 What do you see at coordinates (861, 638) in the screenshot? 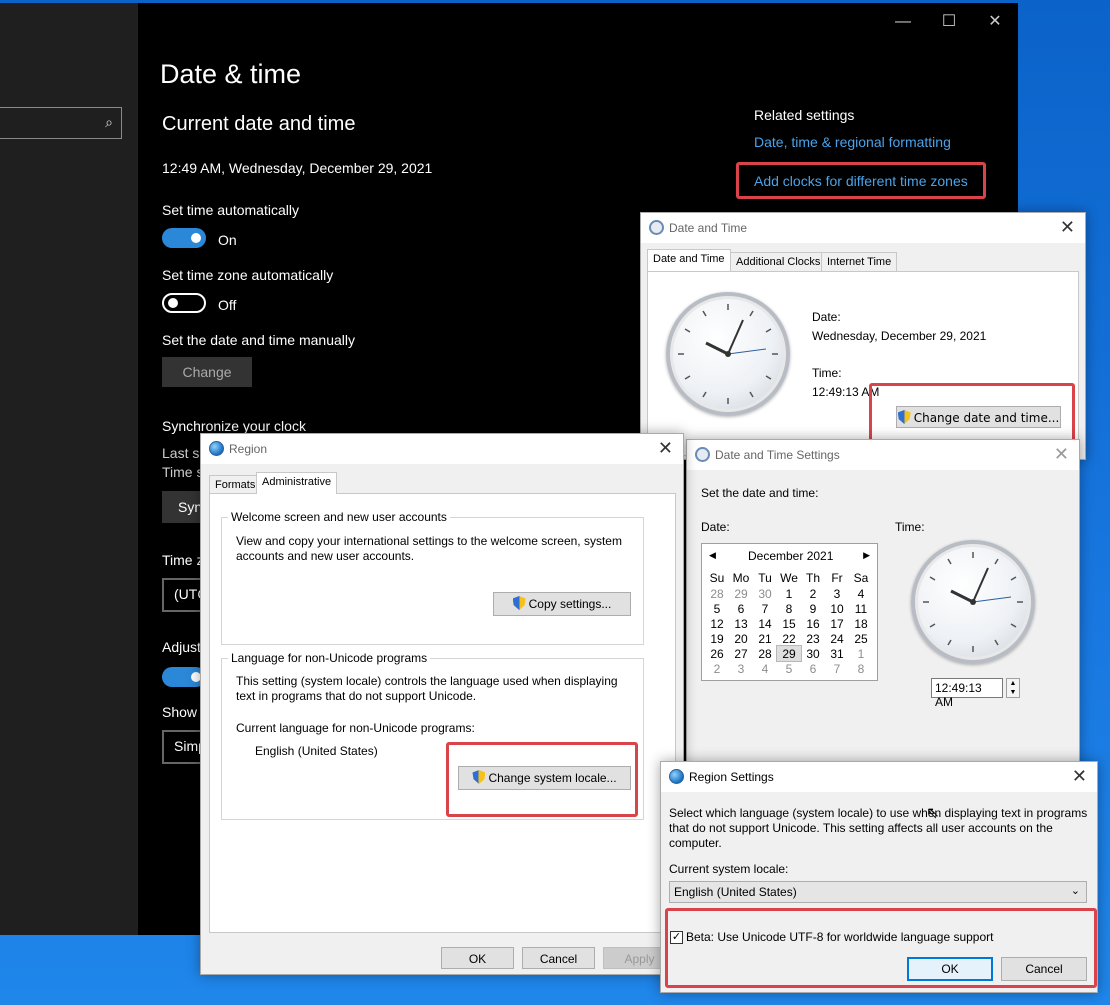
I see `calendar-day: 25` at bounding box center [861, 638].